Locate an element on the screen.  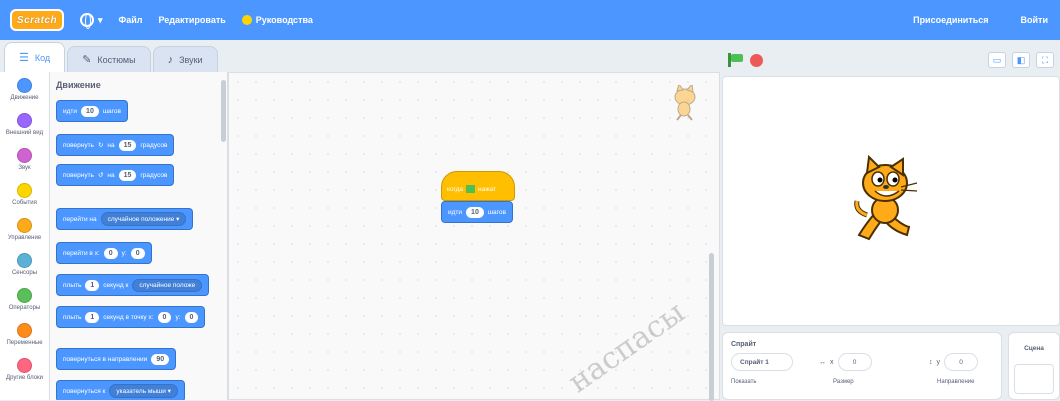
scratch-logo: Scratch is located at coordinates (37, 20).